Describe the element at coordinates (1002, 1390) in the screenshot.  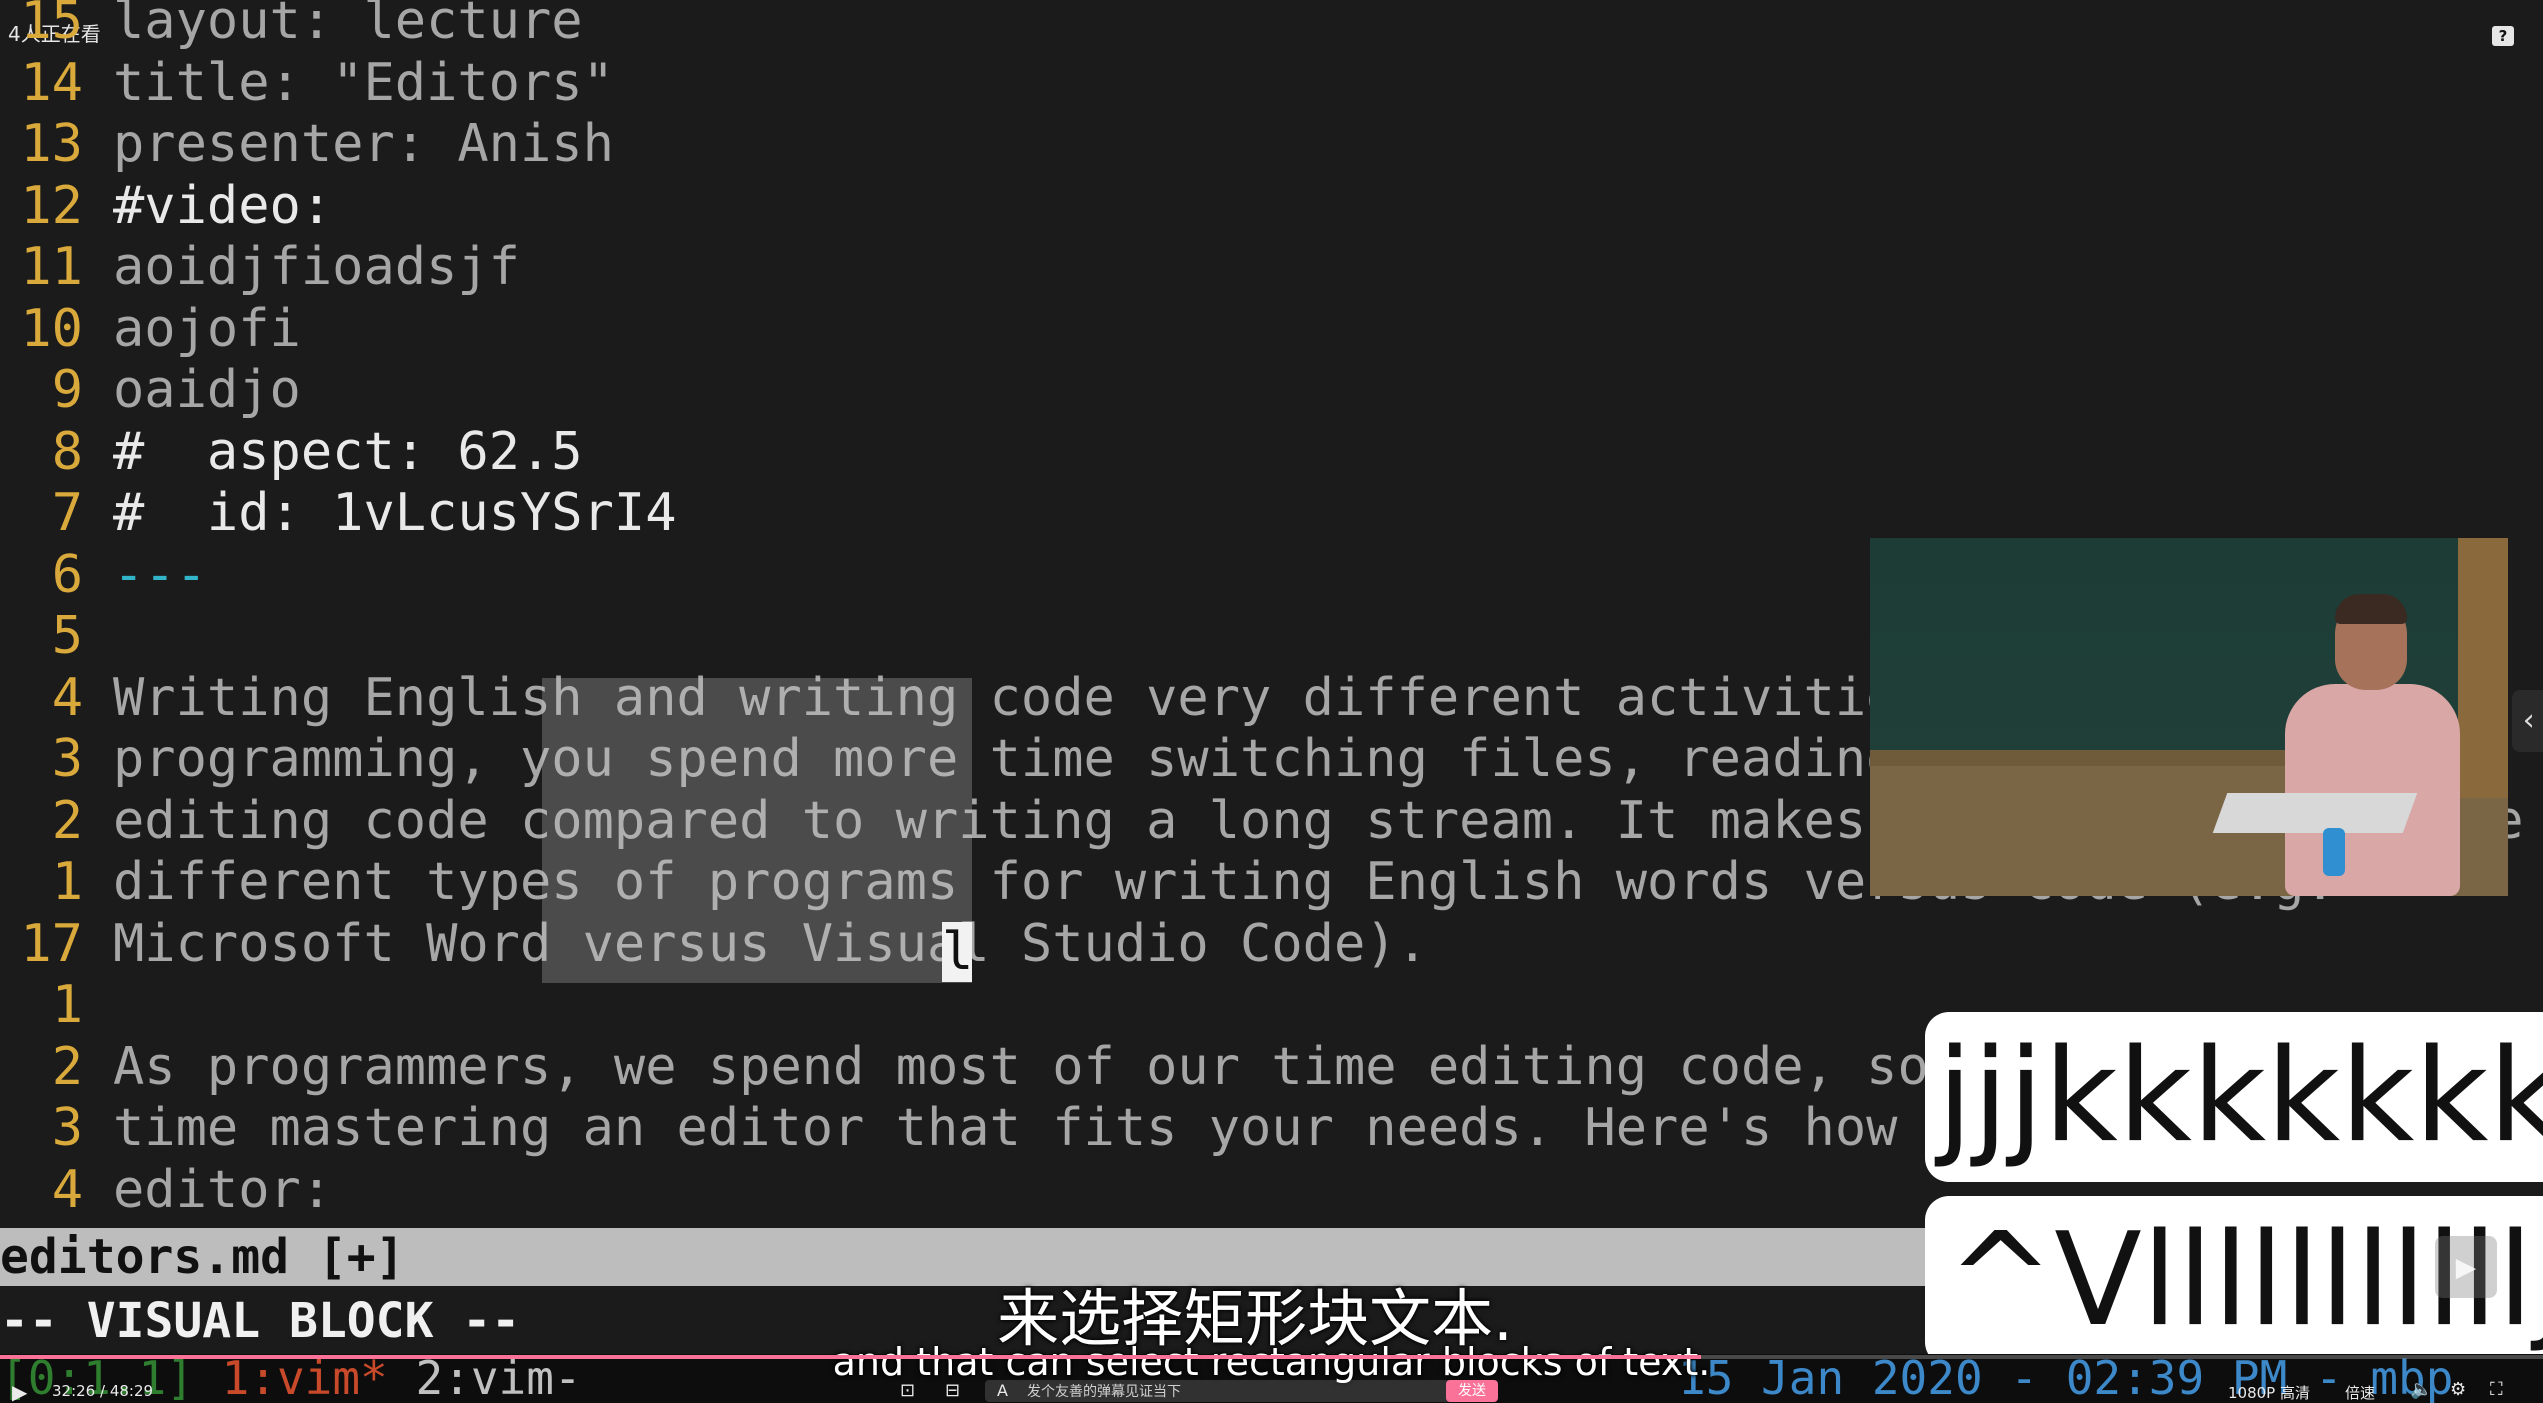
I see `danmaku-style-icon: A` at that location.